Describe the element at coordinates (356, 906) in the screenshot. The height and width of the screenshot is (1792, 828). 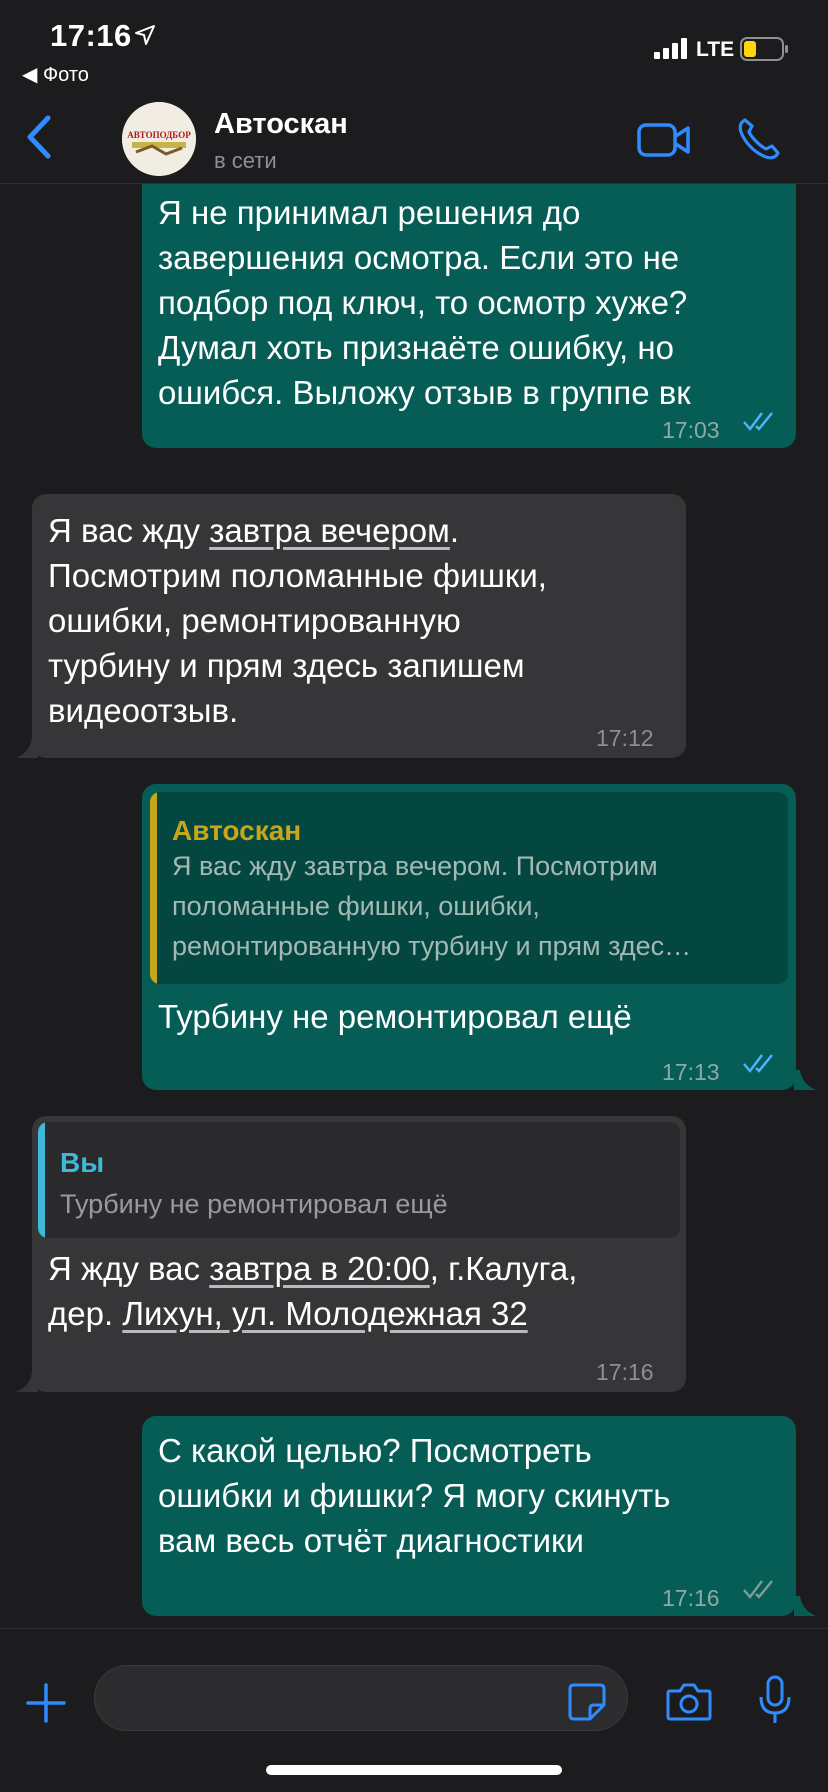
I see `quote-line: поломанные фишки, ошибки,` at that location.